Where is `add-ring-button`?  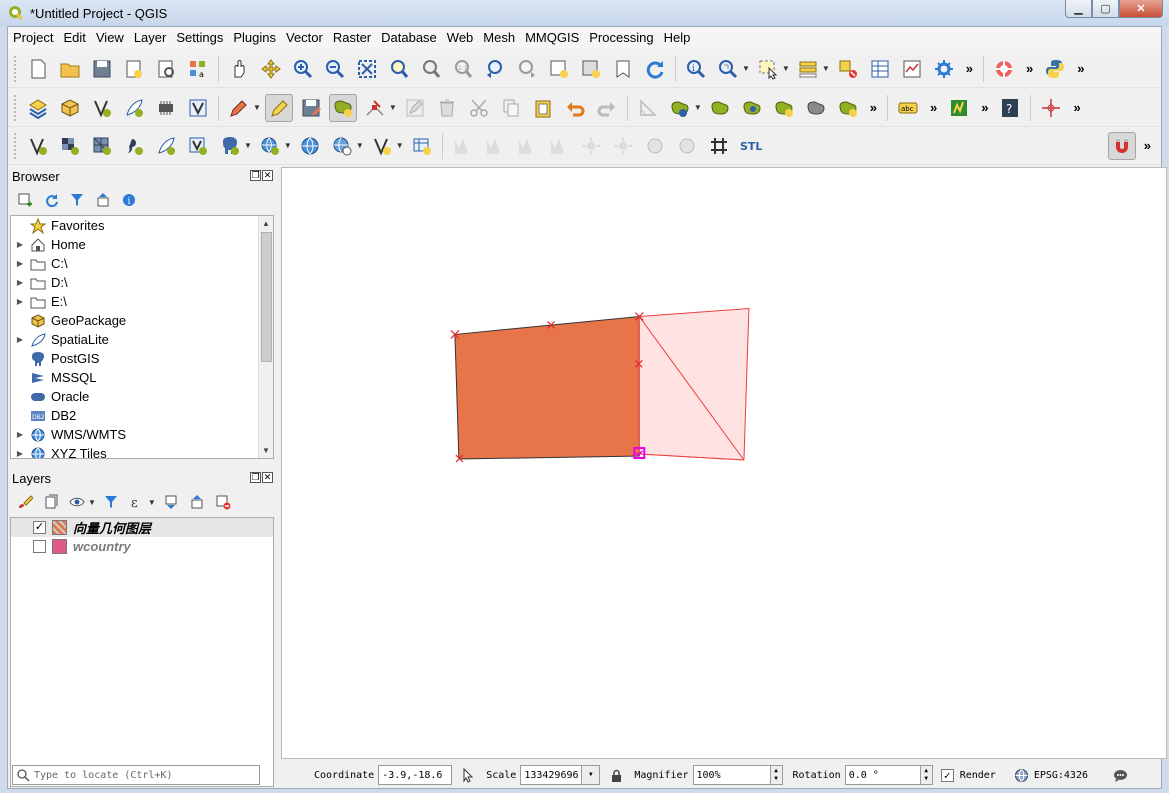
add-ring-button is located at coordinates (680, 108).